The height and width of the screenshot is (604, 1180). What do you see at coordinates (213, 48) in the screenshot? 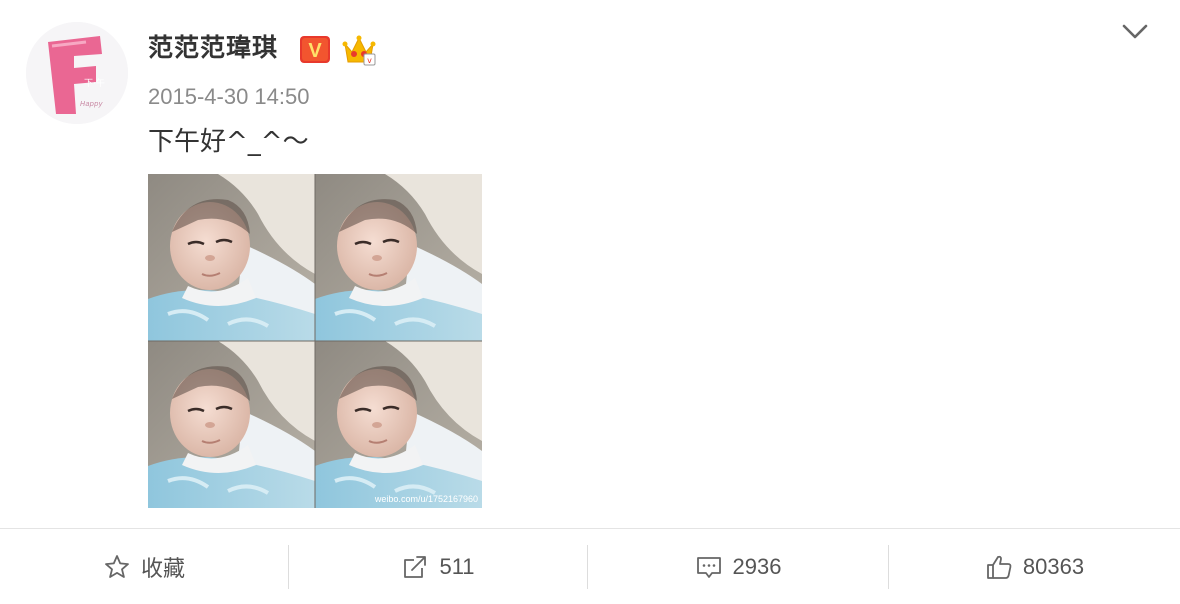
I see `author-name: 范范范瑋琪` at bounding box center [213, 48].